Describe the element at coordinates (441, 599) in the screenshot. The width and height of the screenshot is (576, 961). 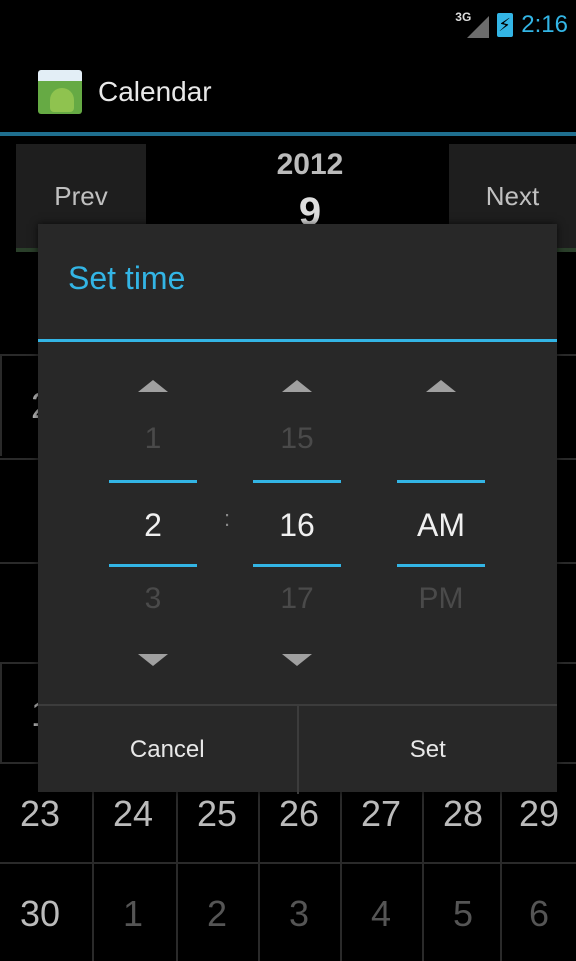
I see `ampm-next-value: PM` at that location.